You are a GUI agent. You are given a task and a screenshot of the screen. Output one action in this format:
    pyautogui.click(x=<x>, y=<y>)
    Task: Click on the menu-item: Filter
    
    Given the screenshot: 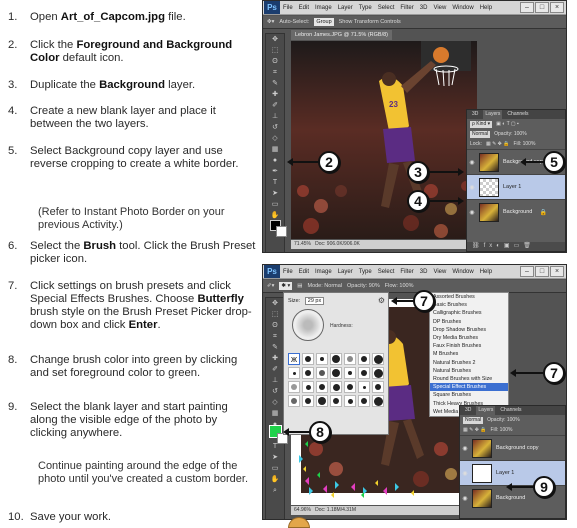 What is the action you would take?
    pyautogui.click(x=406, y=272)
    